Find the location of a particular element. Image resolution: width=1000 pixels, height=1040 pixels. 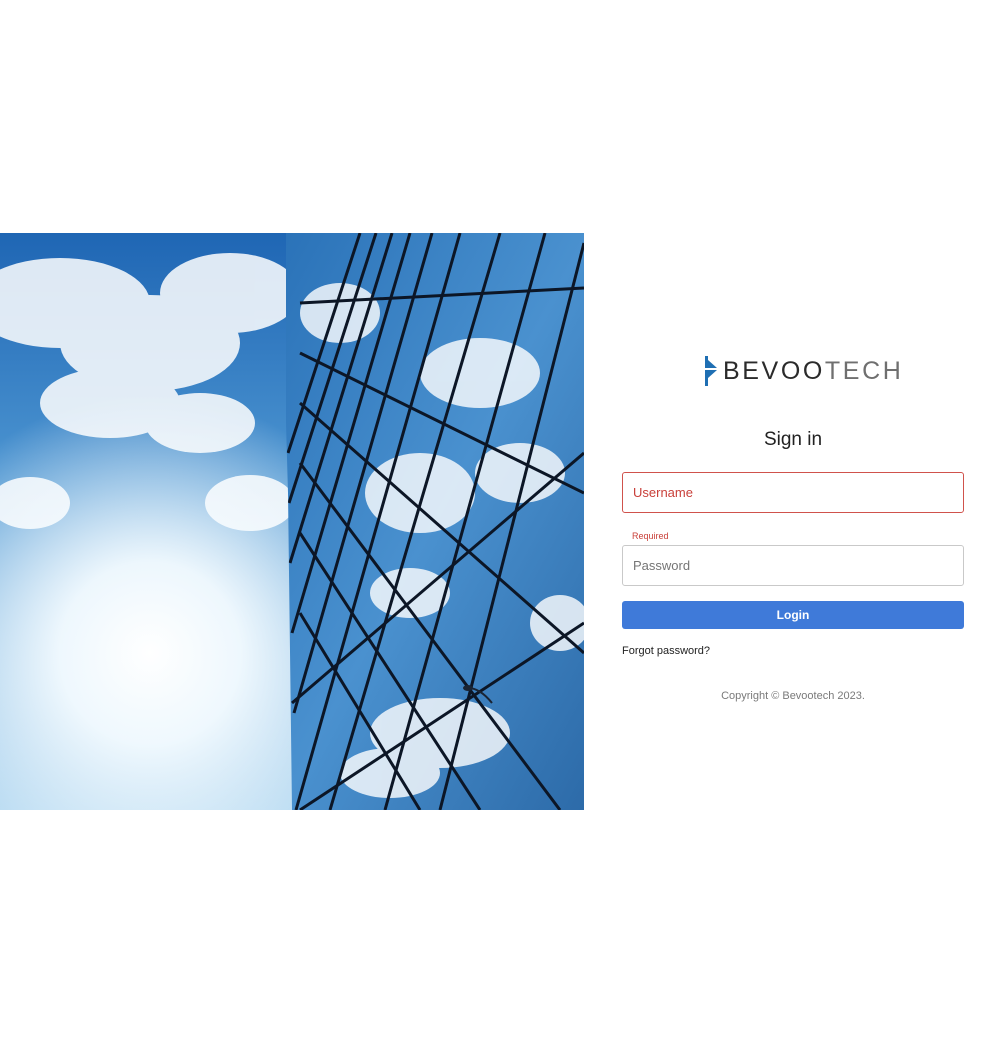

forgot-password-link: Forgot password? is located at coordinates (666, 651).